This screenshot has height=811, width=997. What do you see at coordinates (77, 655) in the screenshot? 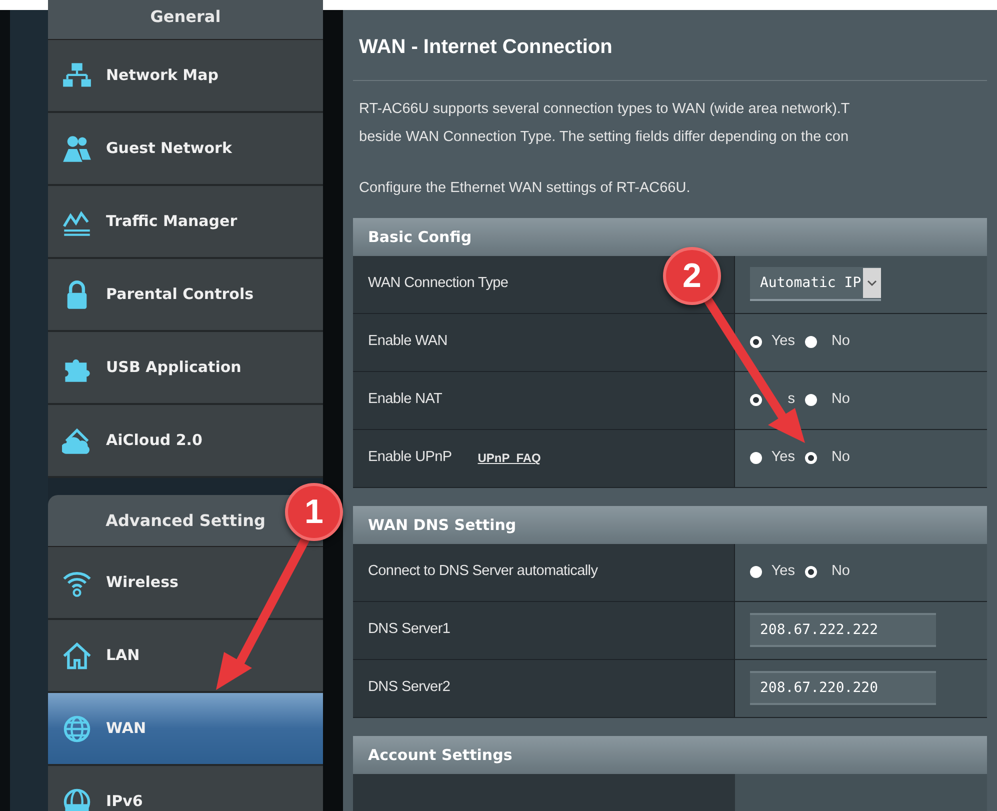
I see `house-icon` at bounding box center [77, 655].